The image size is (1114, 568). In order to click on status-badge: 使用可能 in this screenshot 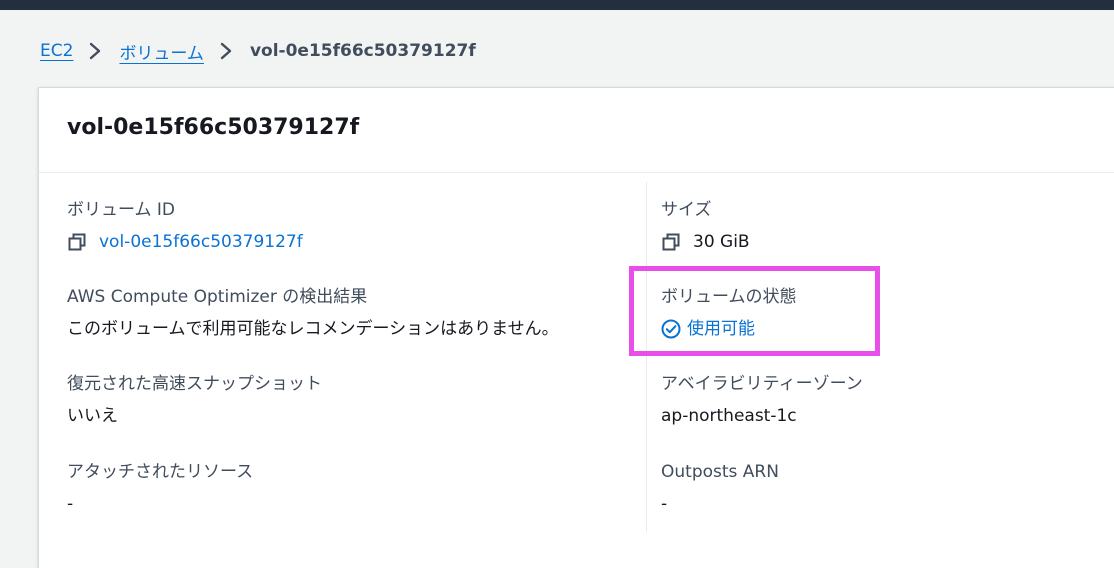, I will do `click(729, 329)`.